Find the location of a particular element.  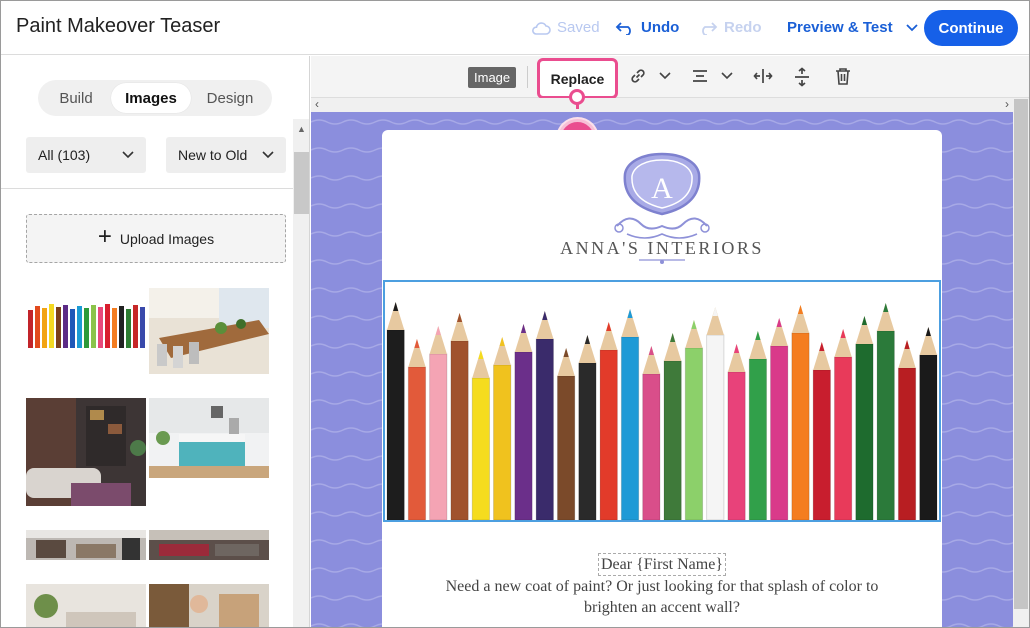

redo-button: Redo is located at coordinates (730, 27).